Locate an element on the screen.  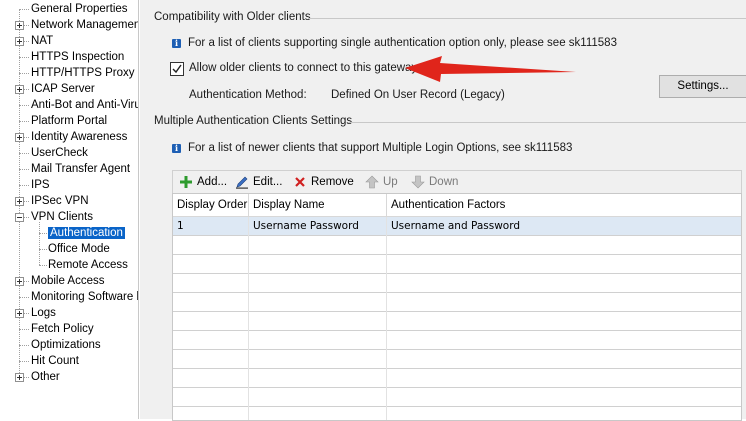
tree-item: Fetch Policy is located at coordinates (62, 329).